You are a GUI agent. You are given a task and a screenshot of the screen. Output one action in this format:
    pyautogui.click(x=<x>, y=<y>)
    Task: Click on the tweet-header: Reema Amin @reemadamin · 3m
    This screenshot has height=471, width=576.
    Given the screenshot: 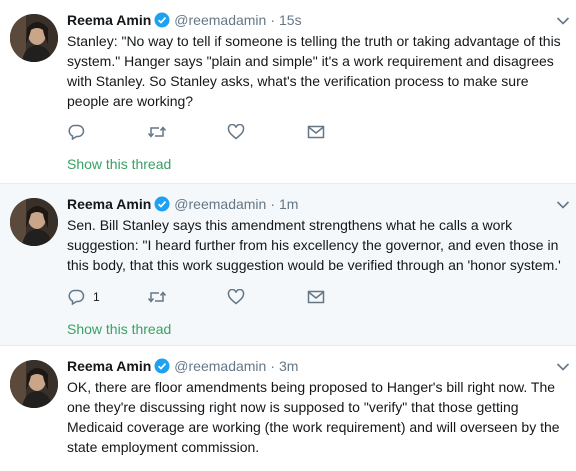 What is the action you would take?
    pyautogui.click(x=315, y=366)
    